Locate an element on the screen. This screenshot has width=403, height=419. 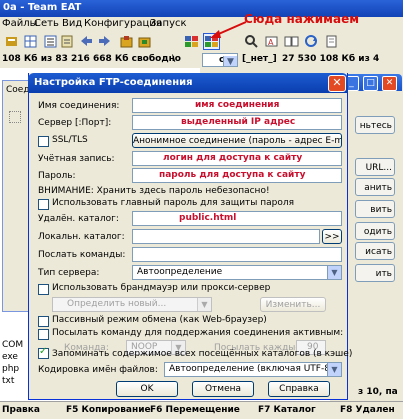
f6-move-button: F6 Перемещение is located at coordinates (195, 410).